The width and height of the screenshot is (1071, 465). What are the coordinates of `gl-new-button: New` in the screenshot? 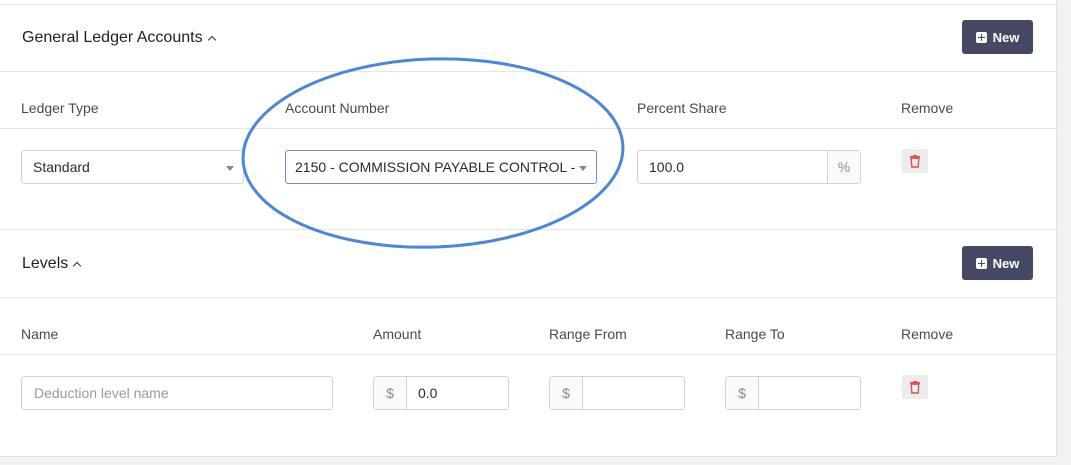 It's located at (997, 37).